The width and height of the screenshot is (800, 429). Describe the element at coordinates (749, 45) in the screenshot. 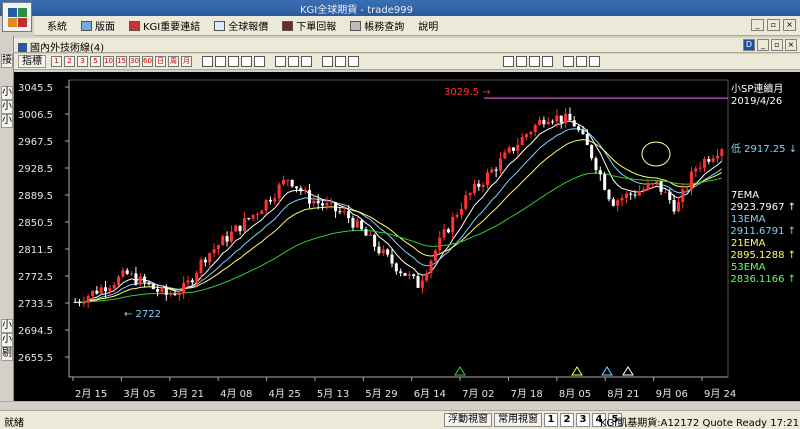

I see `d-icon: D` at that location.